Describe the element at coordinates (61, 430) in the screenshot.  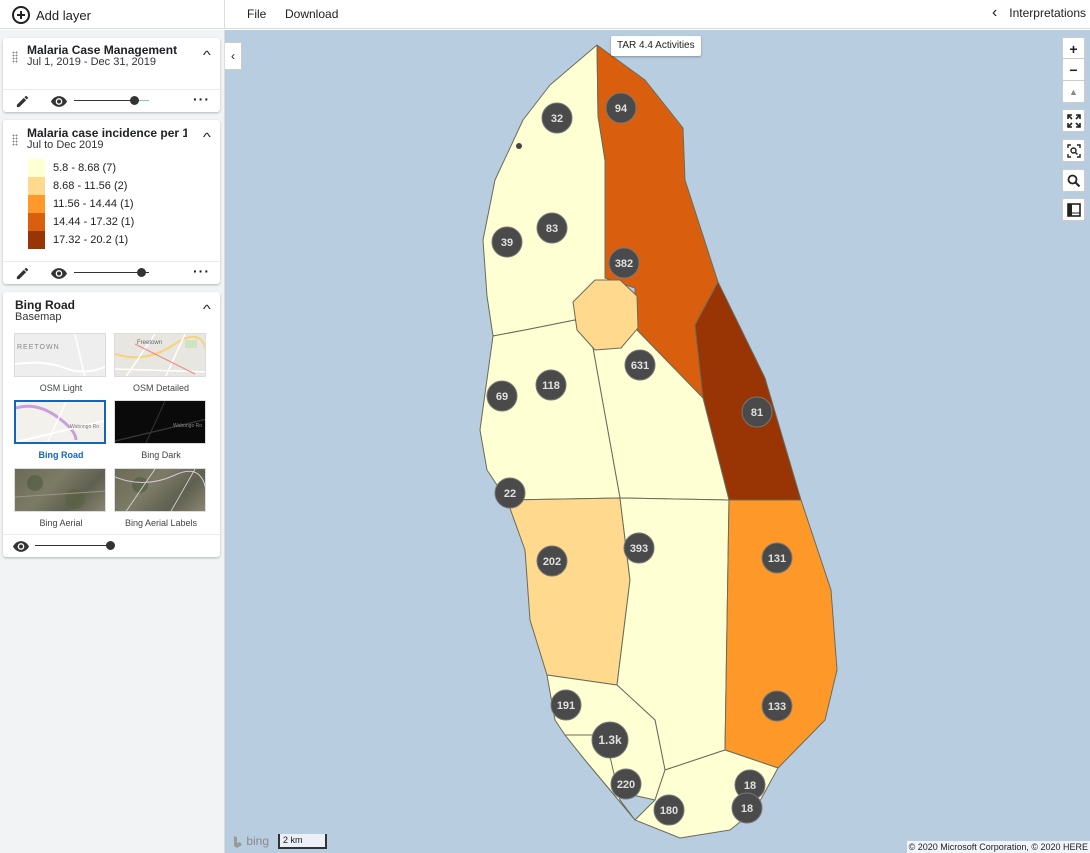
I see `basemap-option-bing-road: Wabongo Ro Bing Road` at that location.